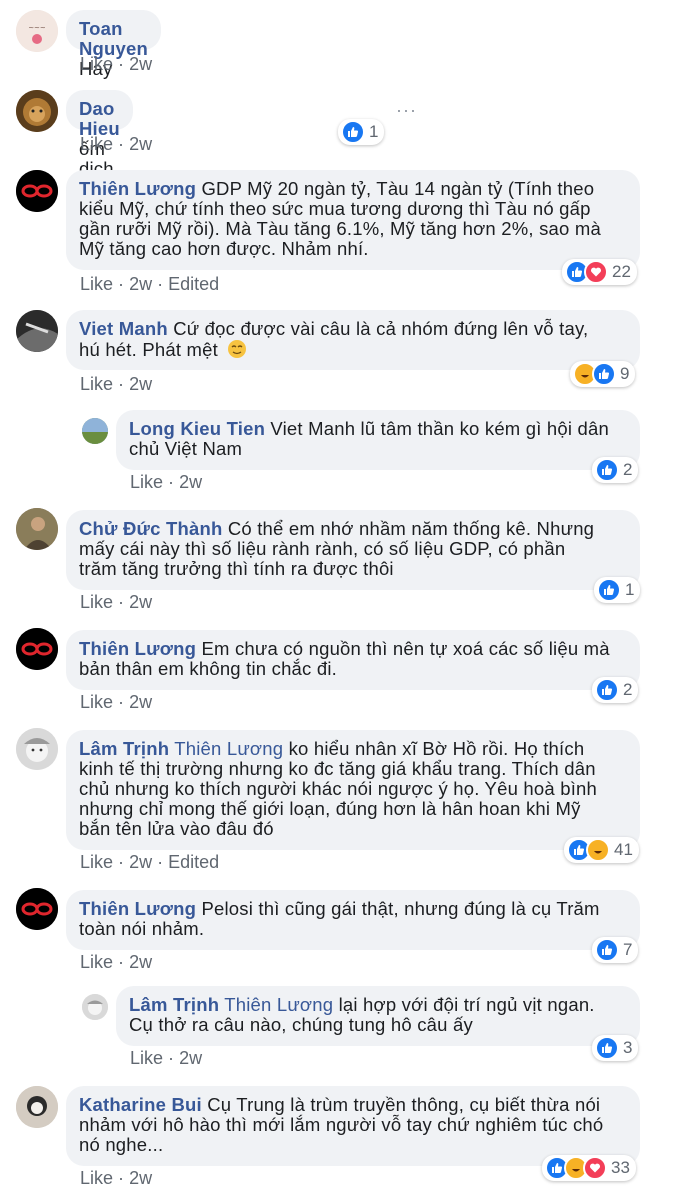  Describe the element at coordinates (150, 528) in the screenshot. I see `comment-author: Chử Đức Thành` at that location.